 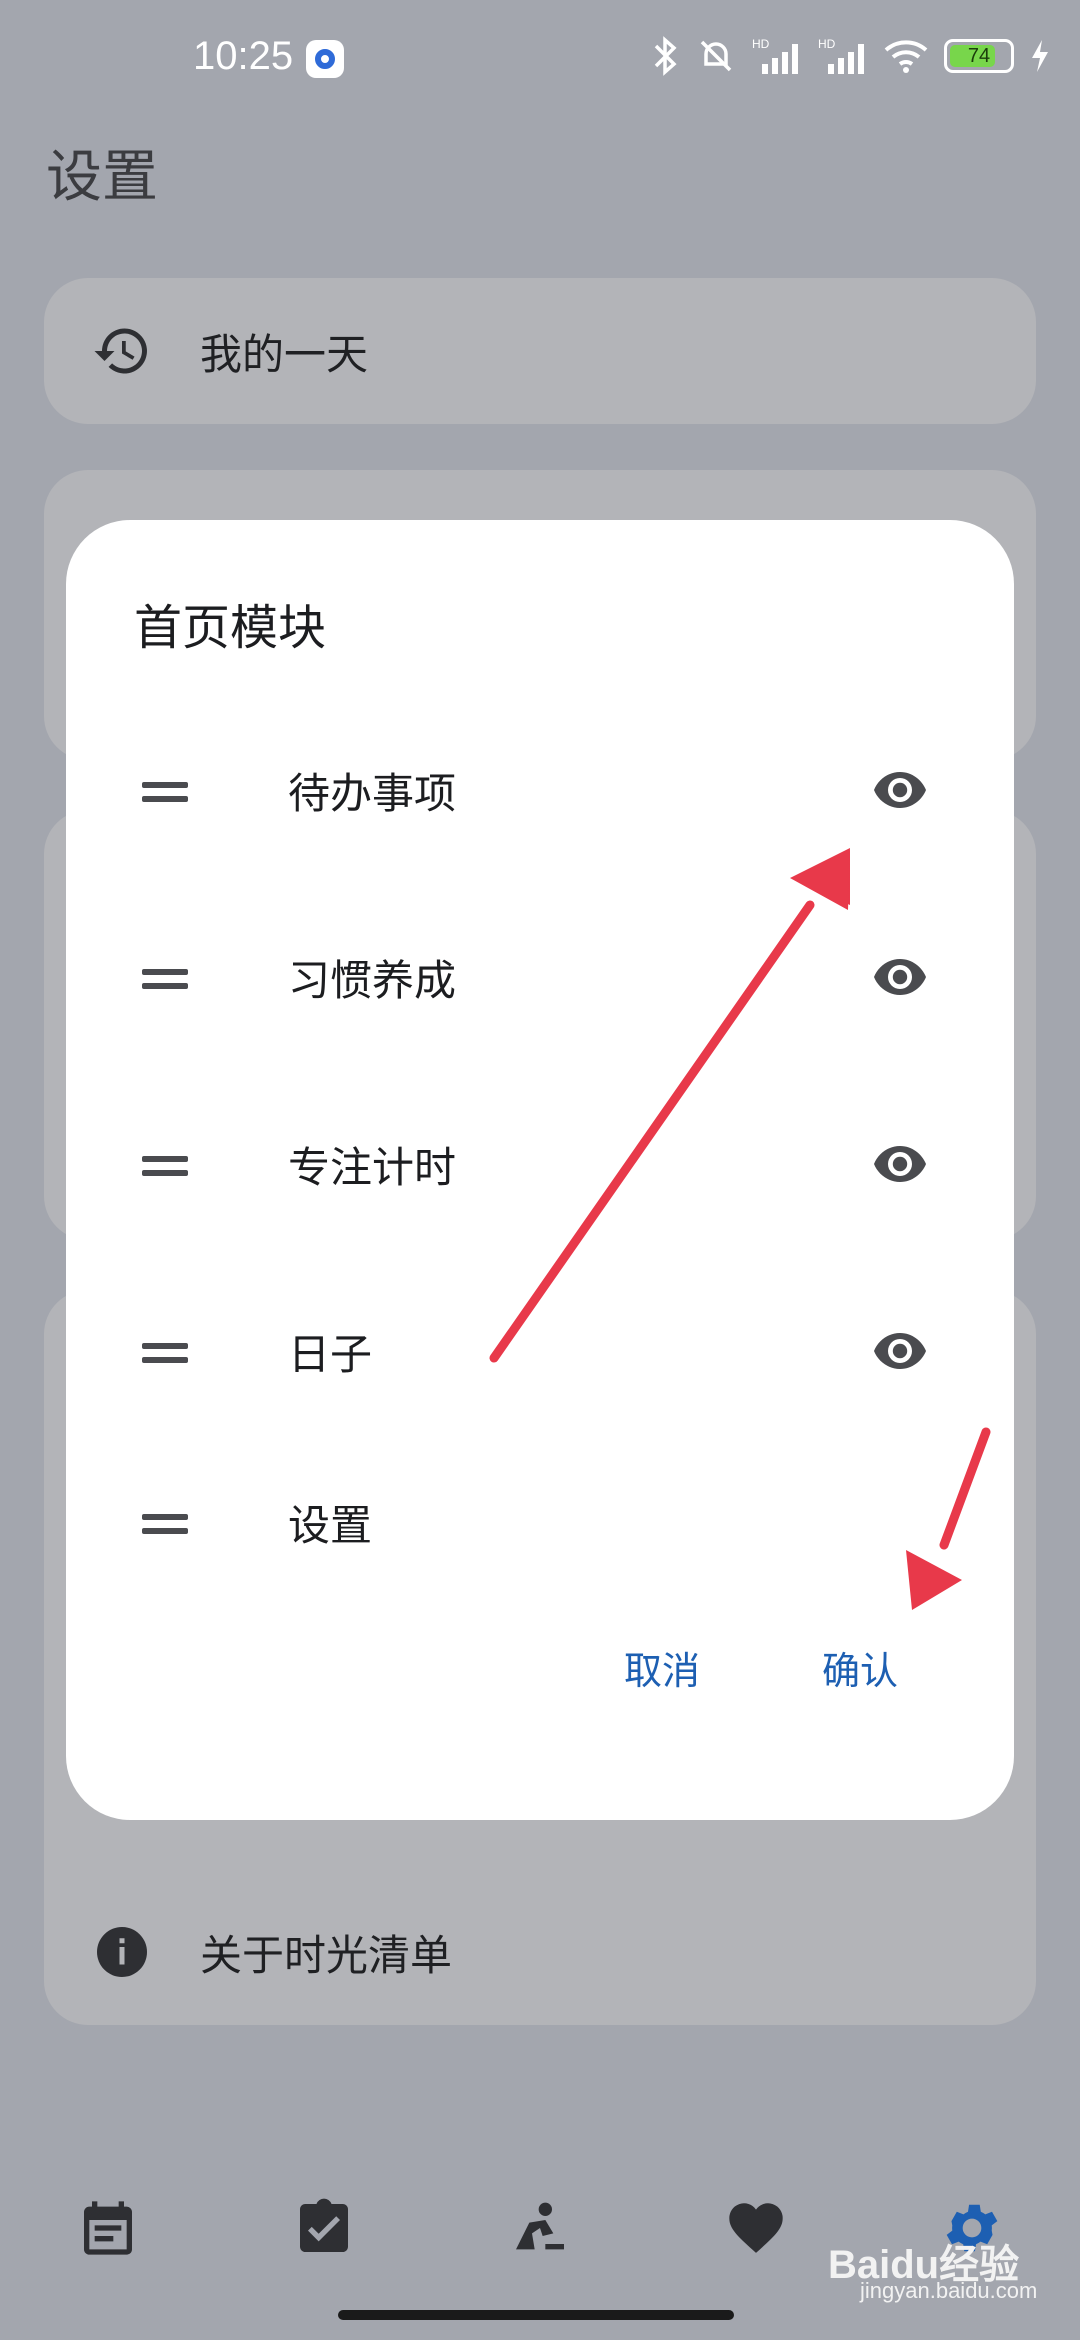 I want to click on settings-card-top: 我的一天, so click(x=540, y=351).